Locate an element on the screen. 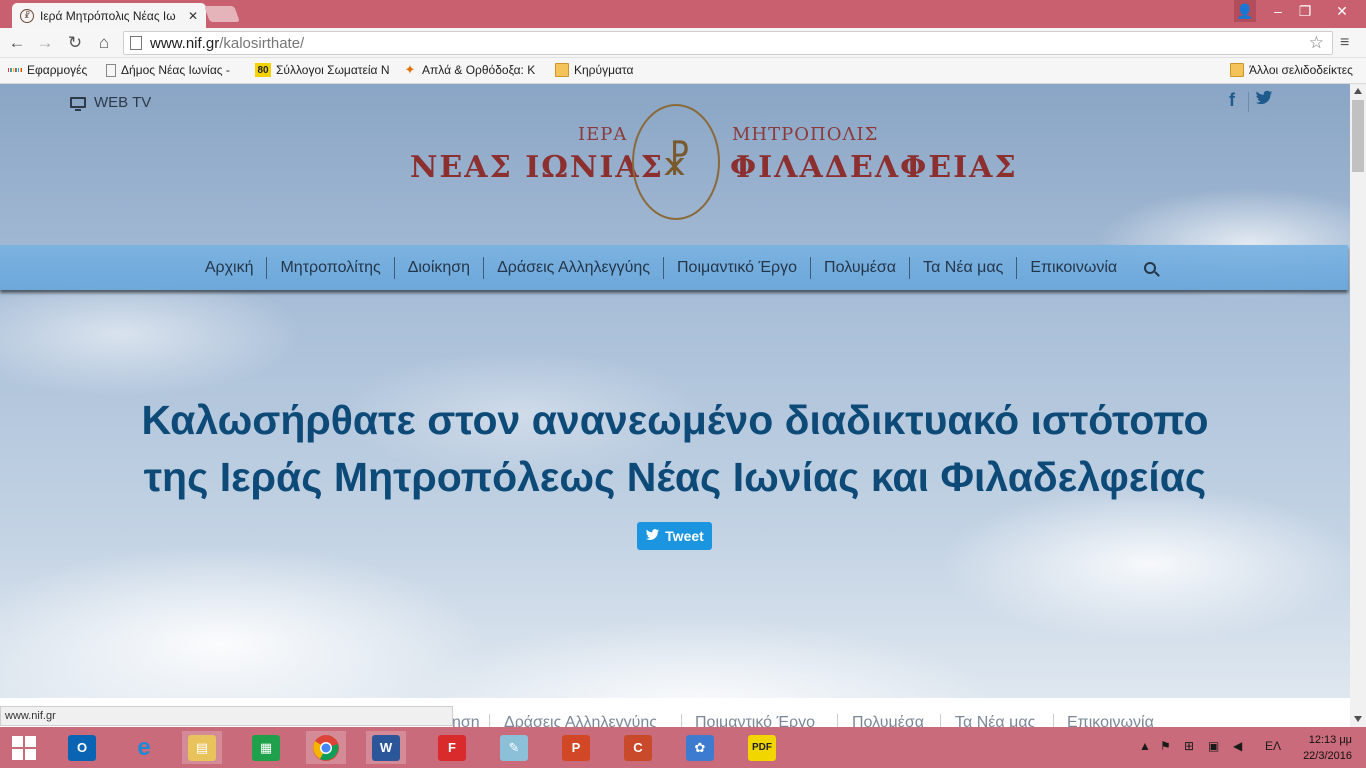 The height and width of the screenshot is (768, 1366). browser-toolbar: ← → ↻ ⌂ www.nif.gr/kalosirthate/ ☆ ≡ is located at coordinates (683, 43).